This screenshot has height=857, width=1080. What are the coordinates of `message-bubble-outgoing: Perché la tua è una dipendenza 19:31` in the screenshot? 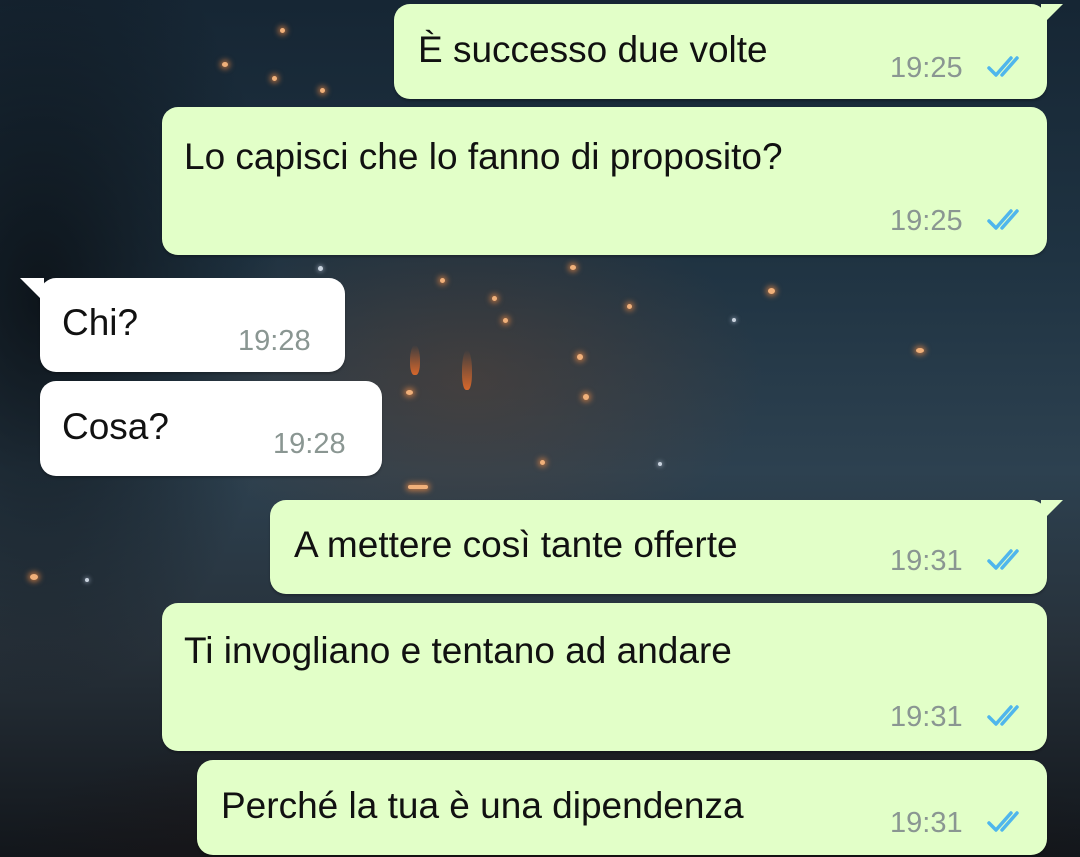 It's located at (622, 807).